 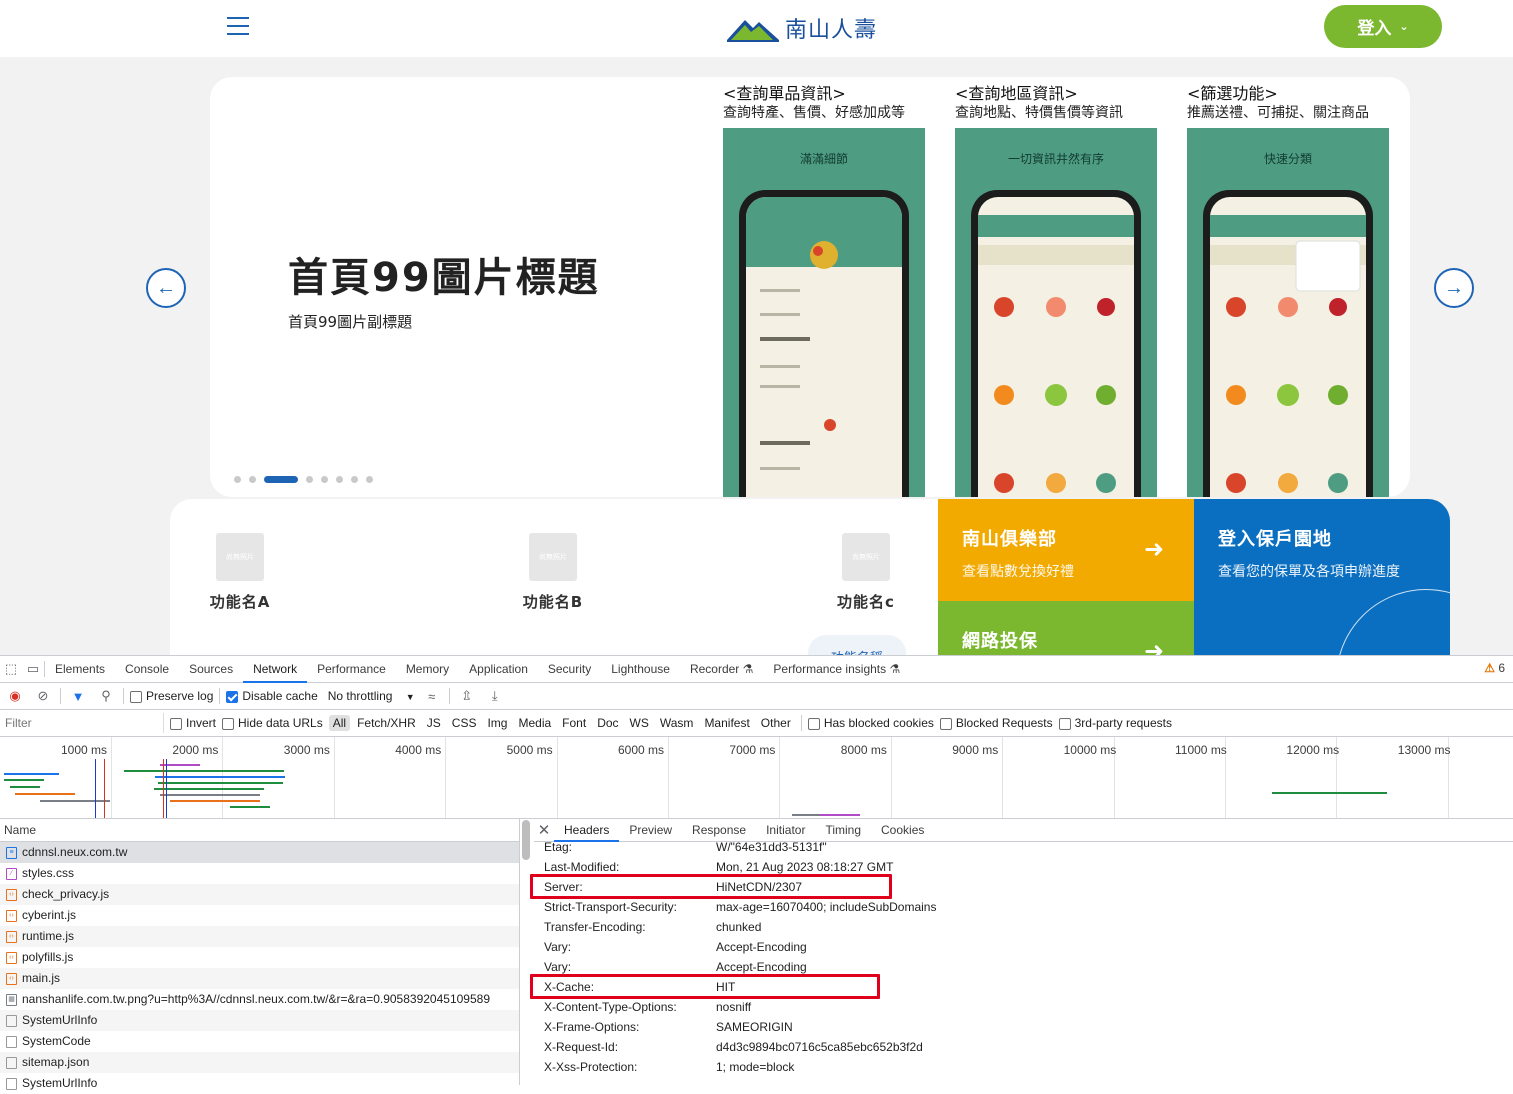 What do you see at coordinates (106, 696) in the screenshot?
I see `search-icon: ⚲` at bounding box center [106, 696].